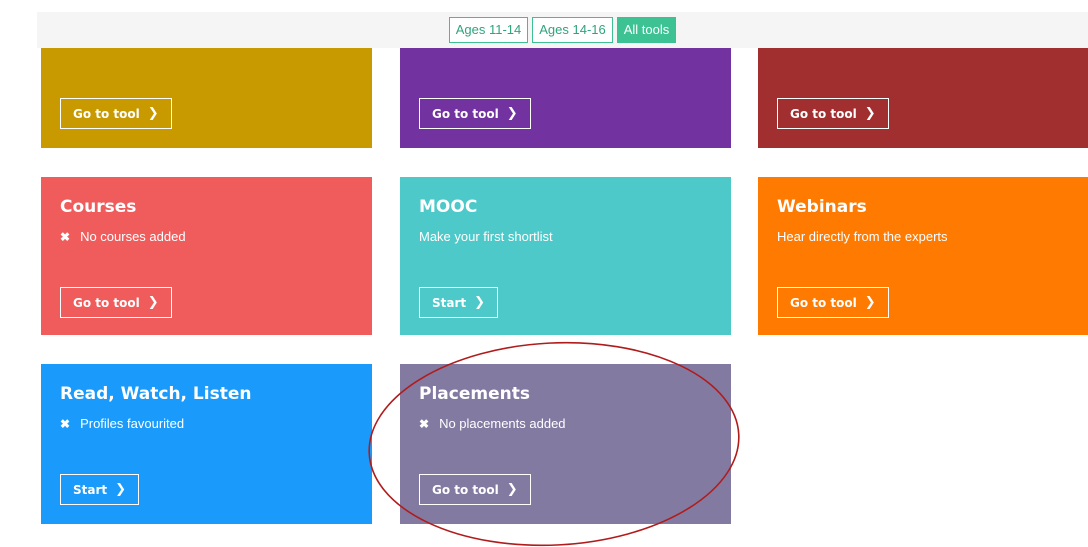 Image resolution: width=1088 pixels, height=547 pixels. I want to click on card-status-text: No courses added, so click(133, 236).